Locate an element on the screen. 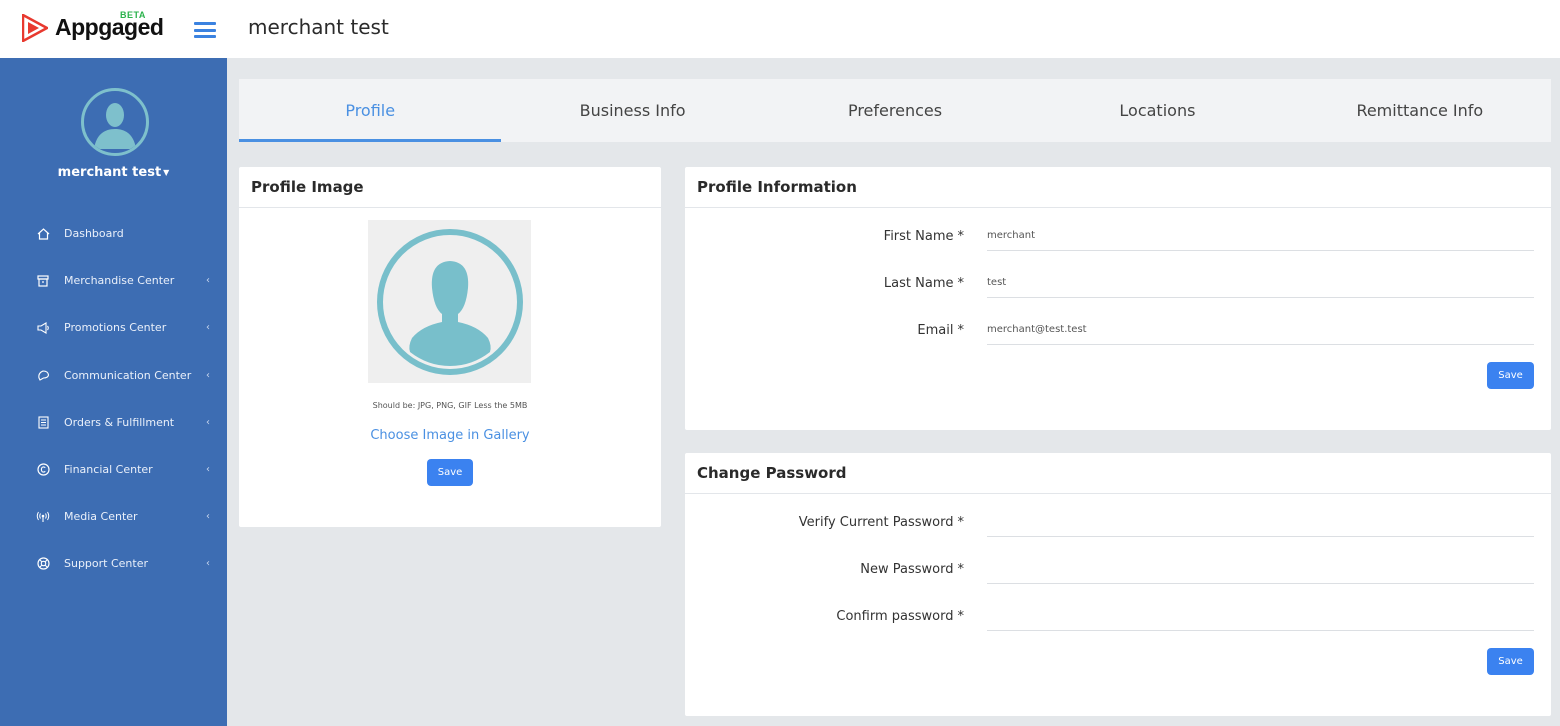  first-name-row: First Name * is located at coordinates (1118, 235).